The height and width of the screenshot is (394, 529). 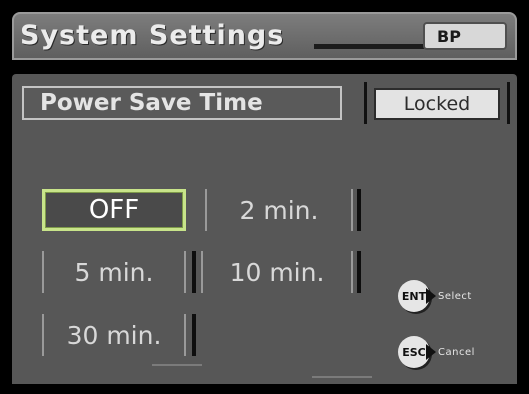 I want to click on enter-hint: ENT Select, so click(x=435, y=296).